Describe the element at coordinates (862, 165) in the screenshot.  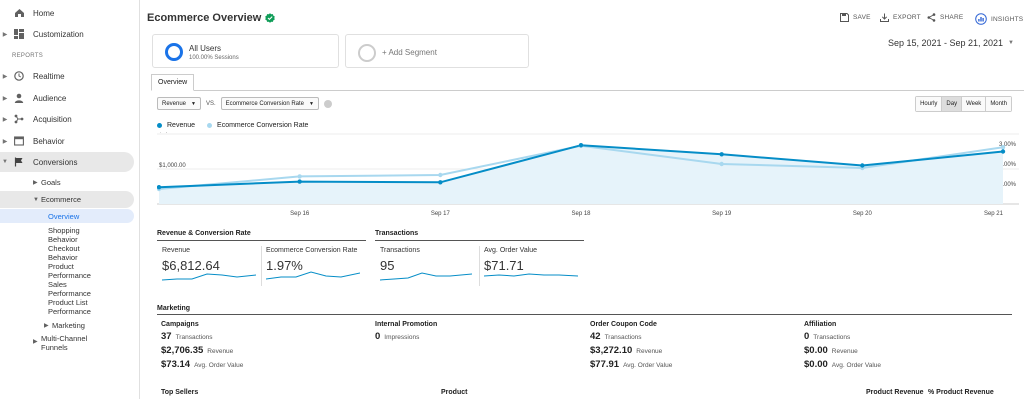
I see `data-point-revenue` at that location.